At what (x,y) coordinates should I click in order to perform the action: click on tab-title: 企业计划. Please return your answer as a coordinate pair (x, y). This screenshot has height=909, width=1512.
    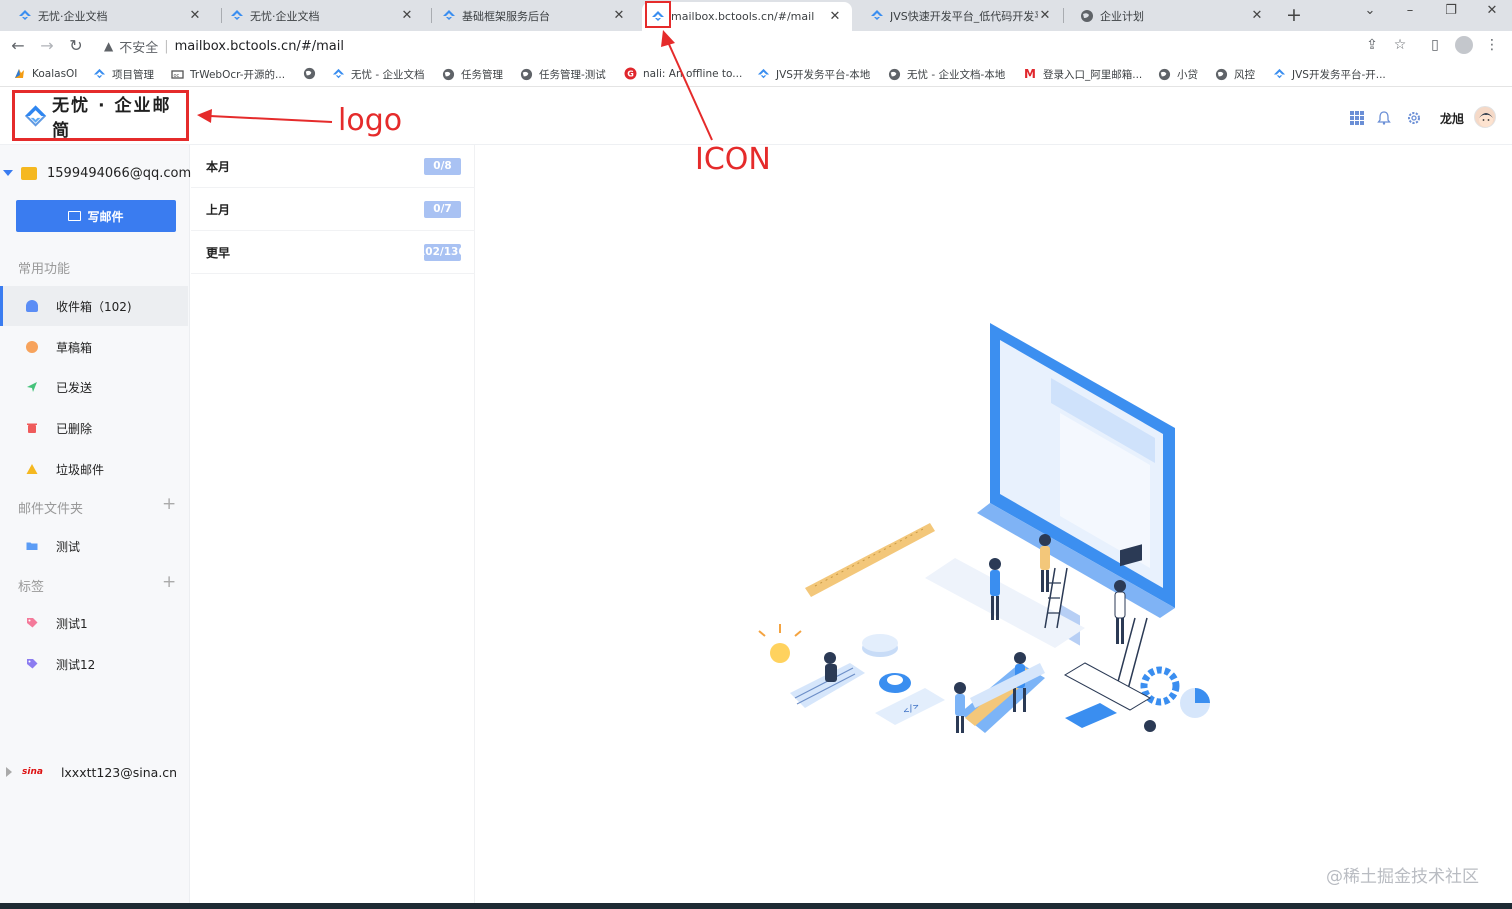
    Looking at the image, I should click on (1122, 16).